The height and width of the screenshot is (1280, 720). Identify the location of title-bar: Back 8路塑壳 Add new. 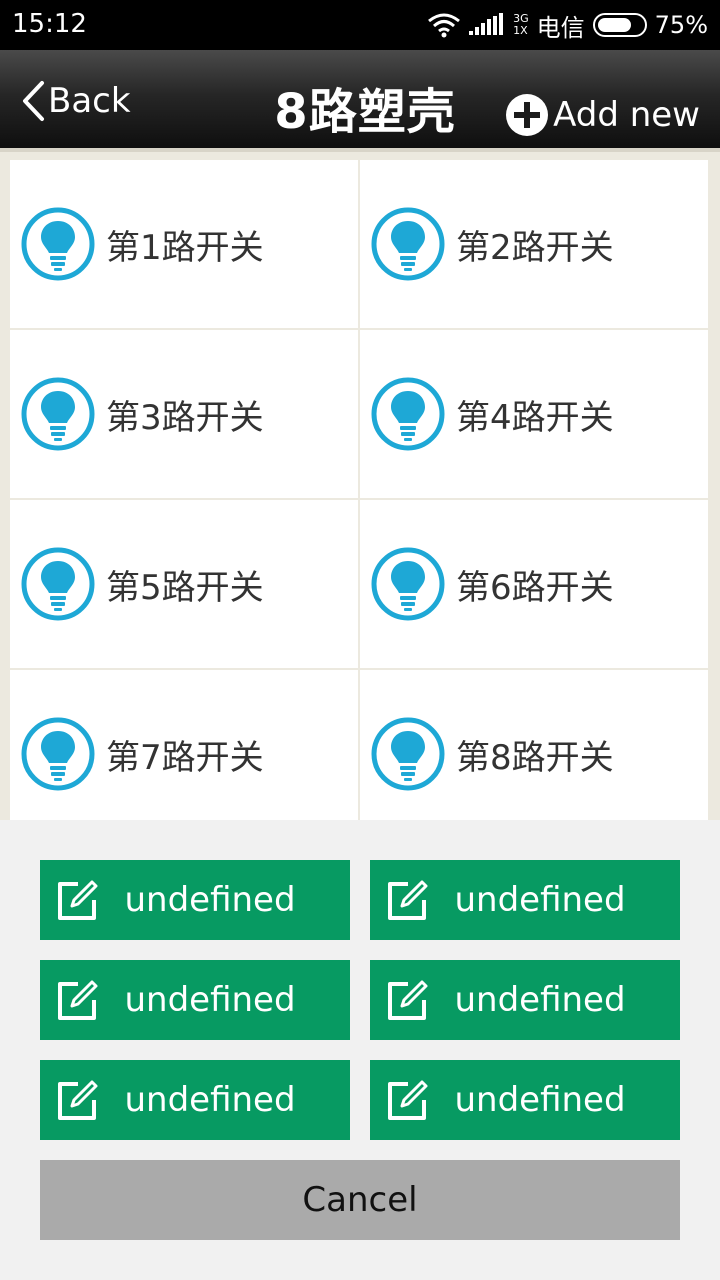
(360, 100).